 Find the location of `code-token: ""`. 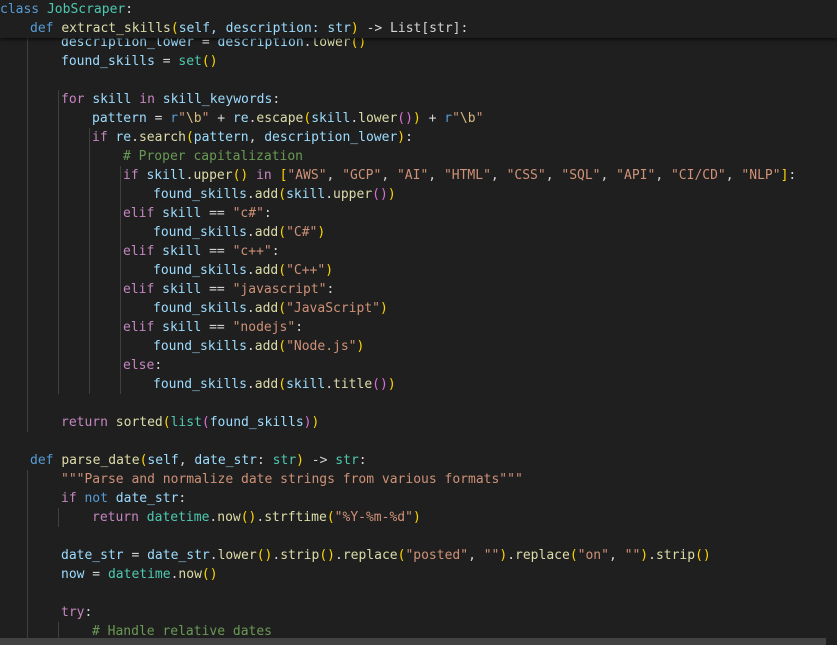

code-token: "" is located at coordinates (632, 555).